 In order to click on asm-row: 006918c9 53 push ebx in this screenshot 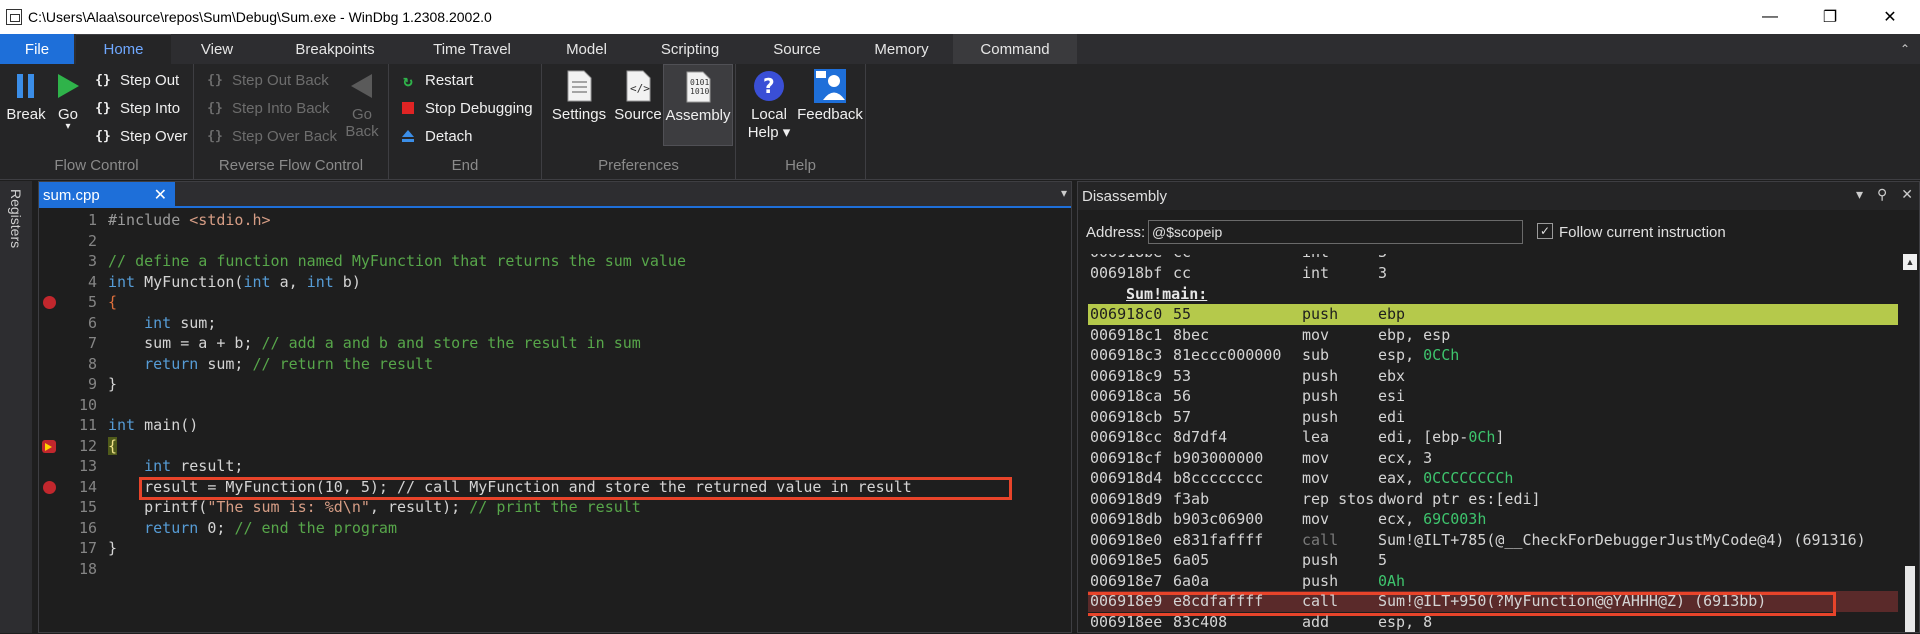, I will do `click(1493, 376)`.